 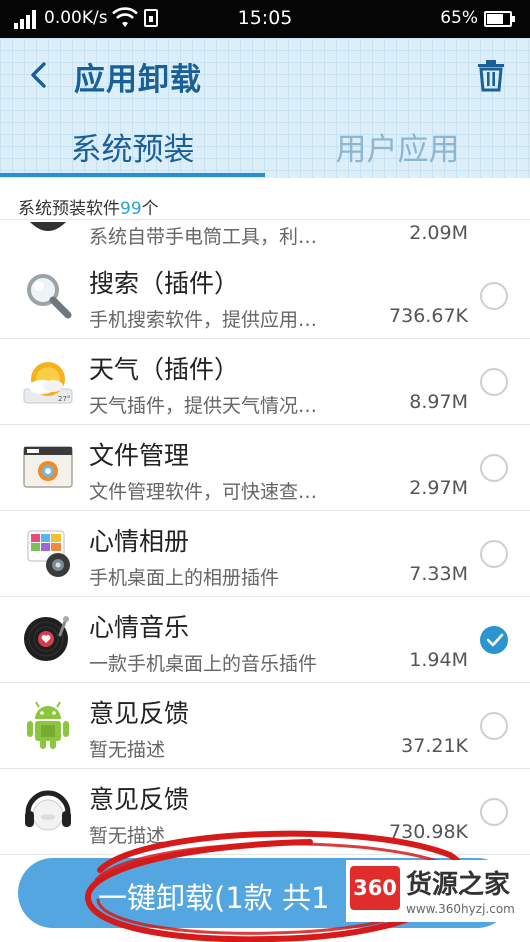 I want to click on status-bar: 0.00K/s 15:05 65%, so click(x=265, y=19).